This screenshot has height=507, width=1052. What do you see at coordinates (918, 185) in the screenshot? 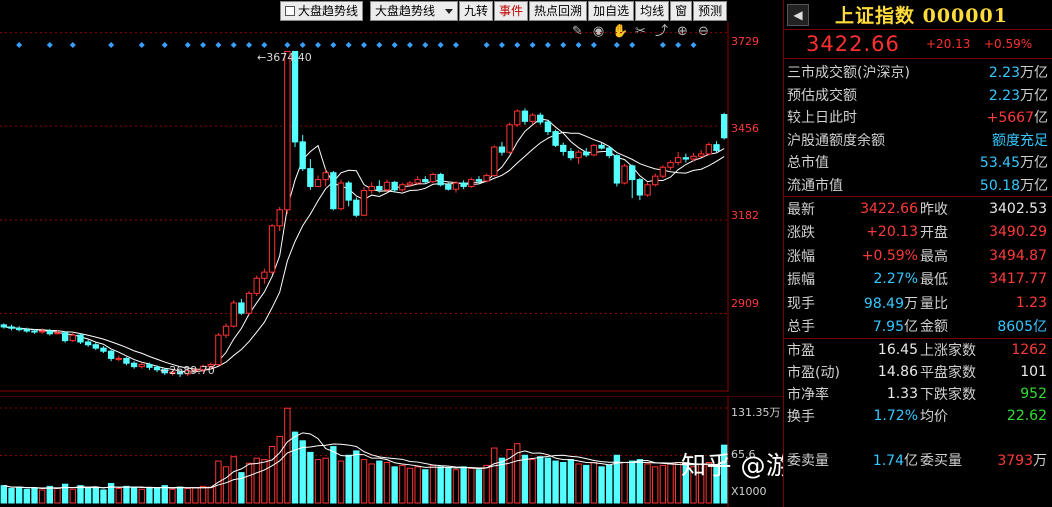
I see `stat-row: 流通市值 50.18万亿` at bounding box center [918, 185].